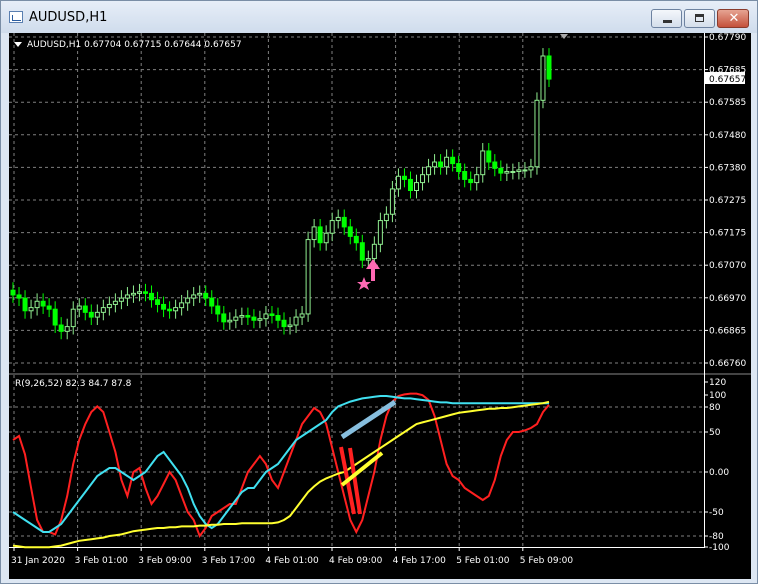 This screenshot has height=584, width=758. Describe the element at coordinates (379, 17) in the screenshot. I see `title-bar: AUDUSD,H1 ✕` at that location.